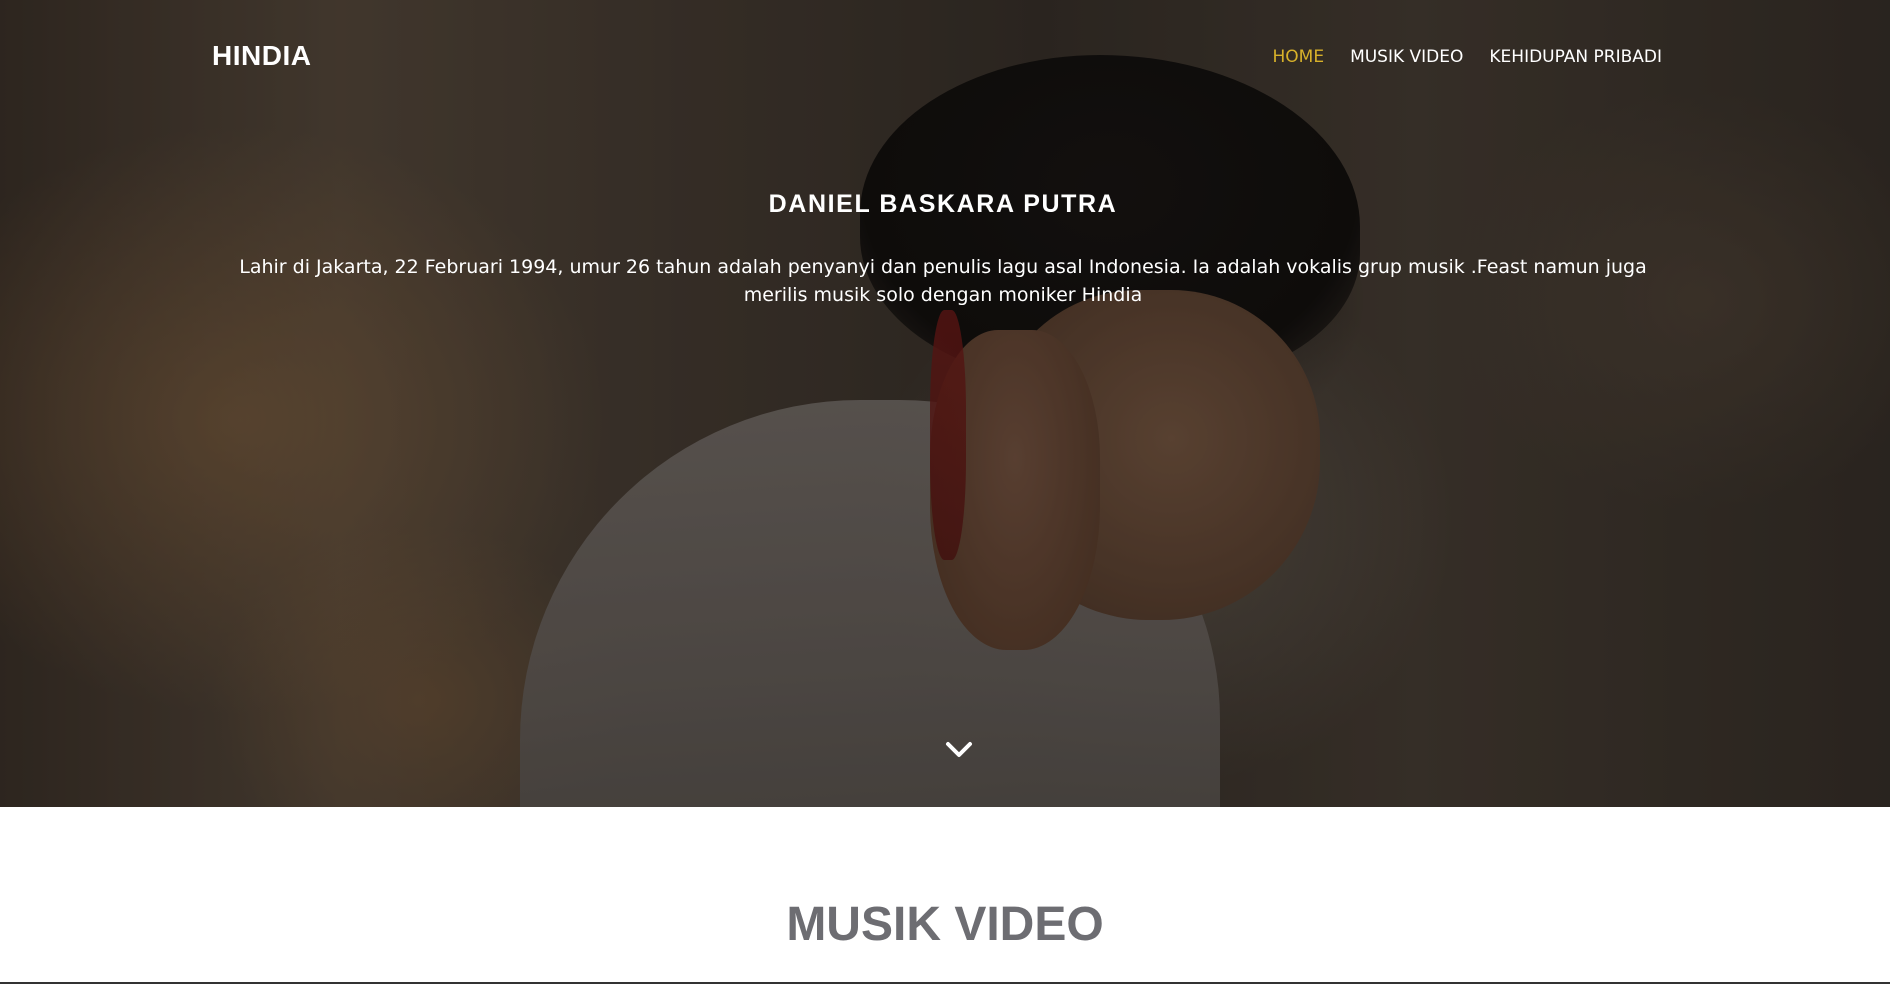 This screenshot has width=1890, height=984. What do you see at coordinates (1575, 57) in the screenshot?
I see `nav-link-kehidupan-pribadi: KEHIDUPAN PRIBADI` at bounding box center [1575, 57].